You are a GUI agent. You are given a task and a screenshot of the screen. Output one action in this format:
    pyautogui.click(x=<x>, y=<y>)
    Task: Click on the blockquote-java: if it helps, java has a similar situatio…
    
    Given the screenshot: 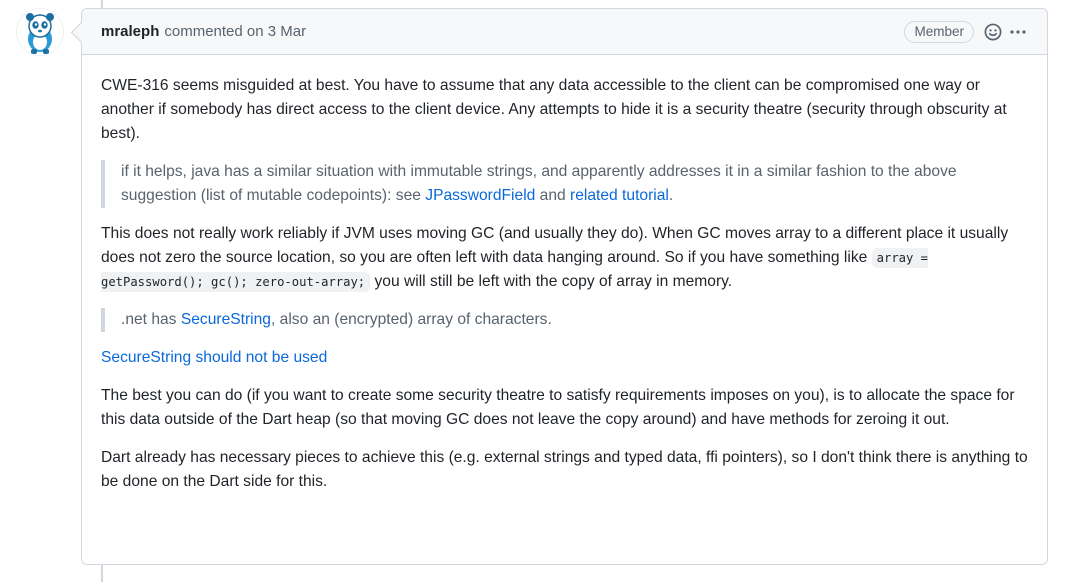 What is the action you would take?
    pyautogui.click(x=564, y=184)
    